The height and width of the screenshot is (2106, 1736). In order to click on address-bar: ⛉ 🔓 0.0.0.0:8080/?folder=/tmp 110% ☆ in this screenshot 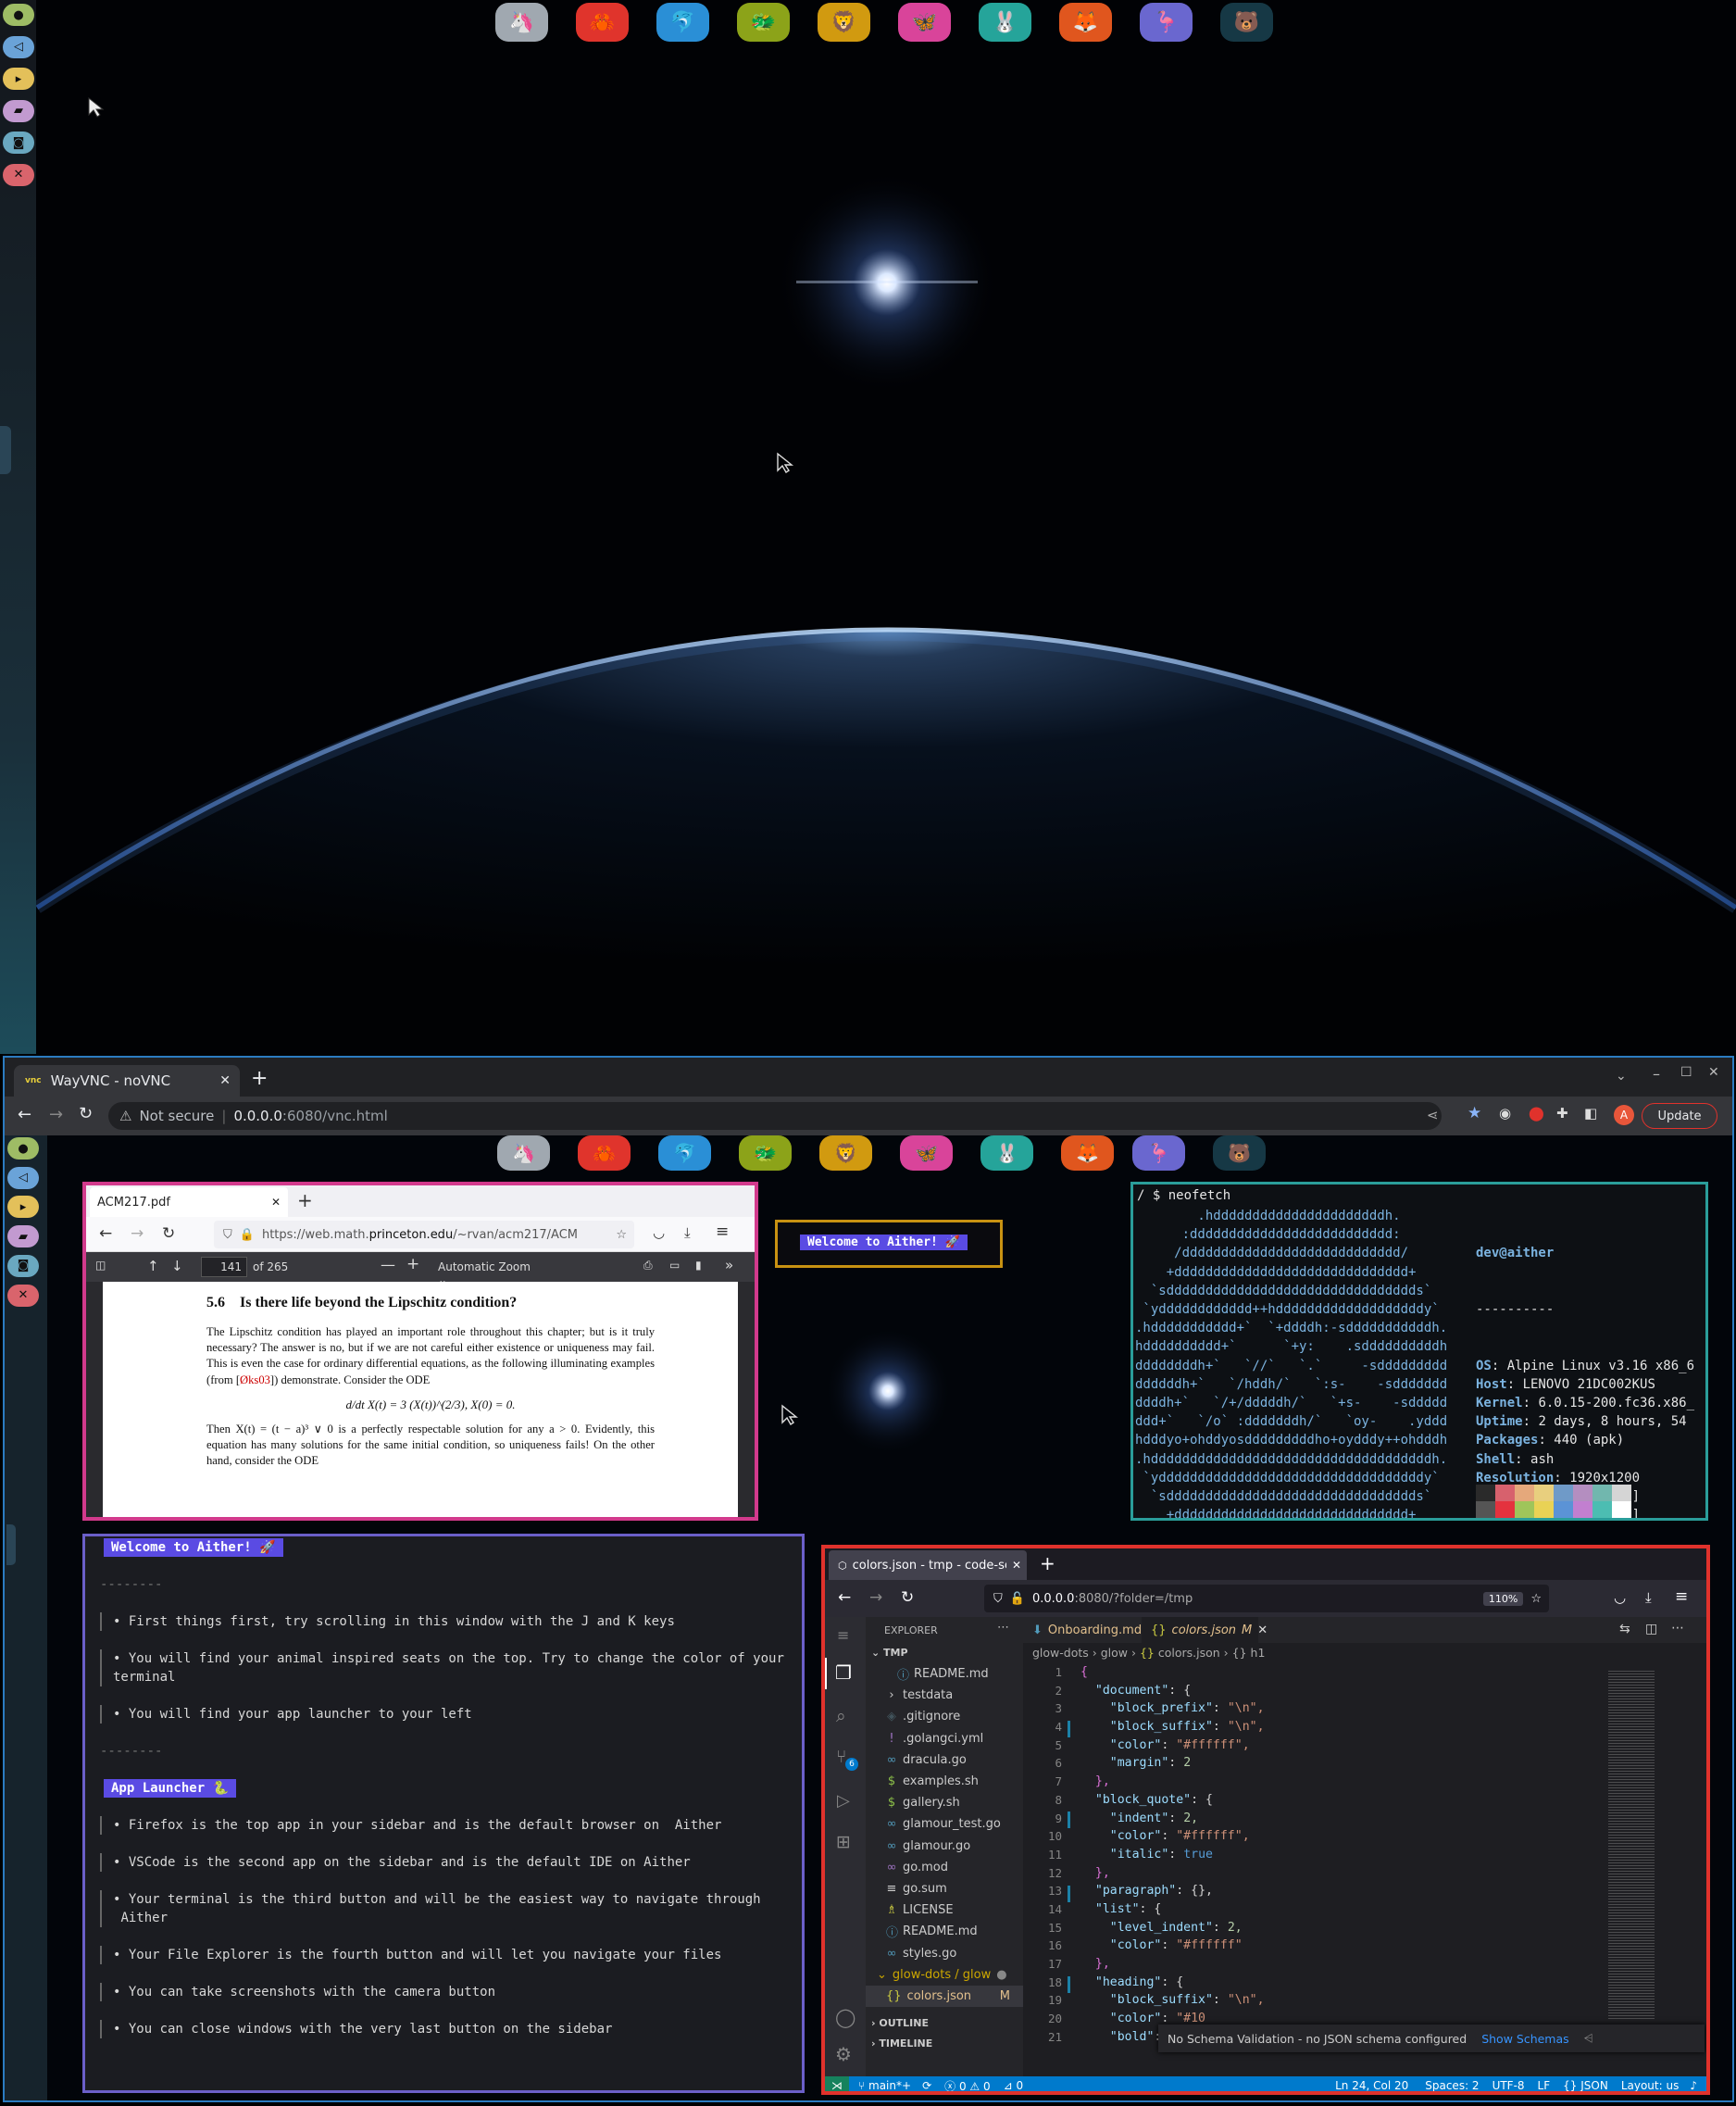, I will do `click(1266, 1598)`.